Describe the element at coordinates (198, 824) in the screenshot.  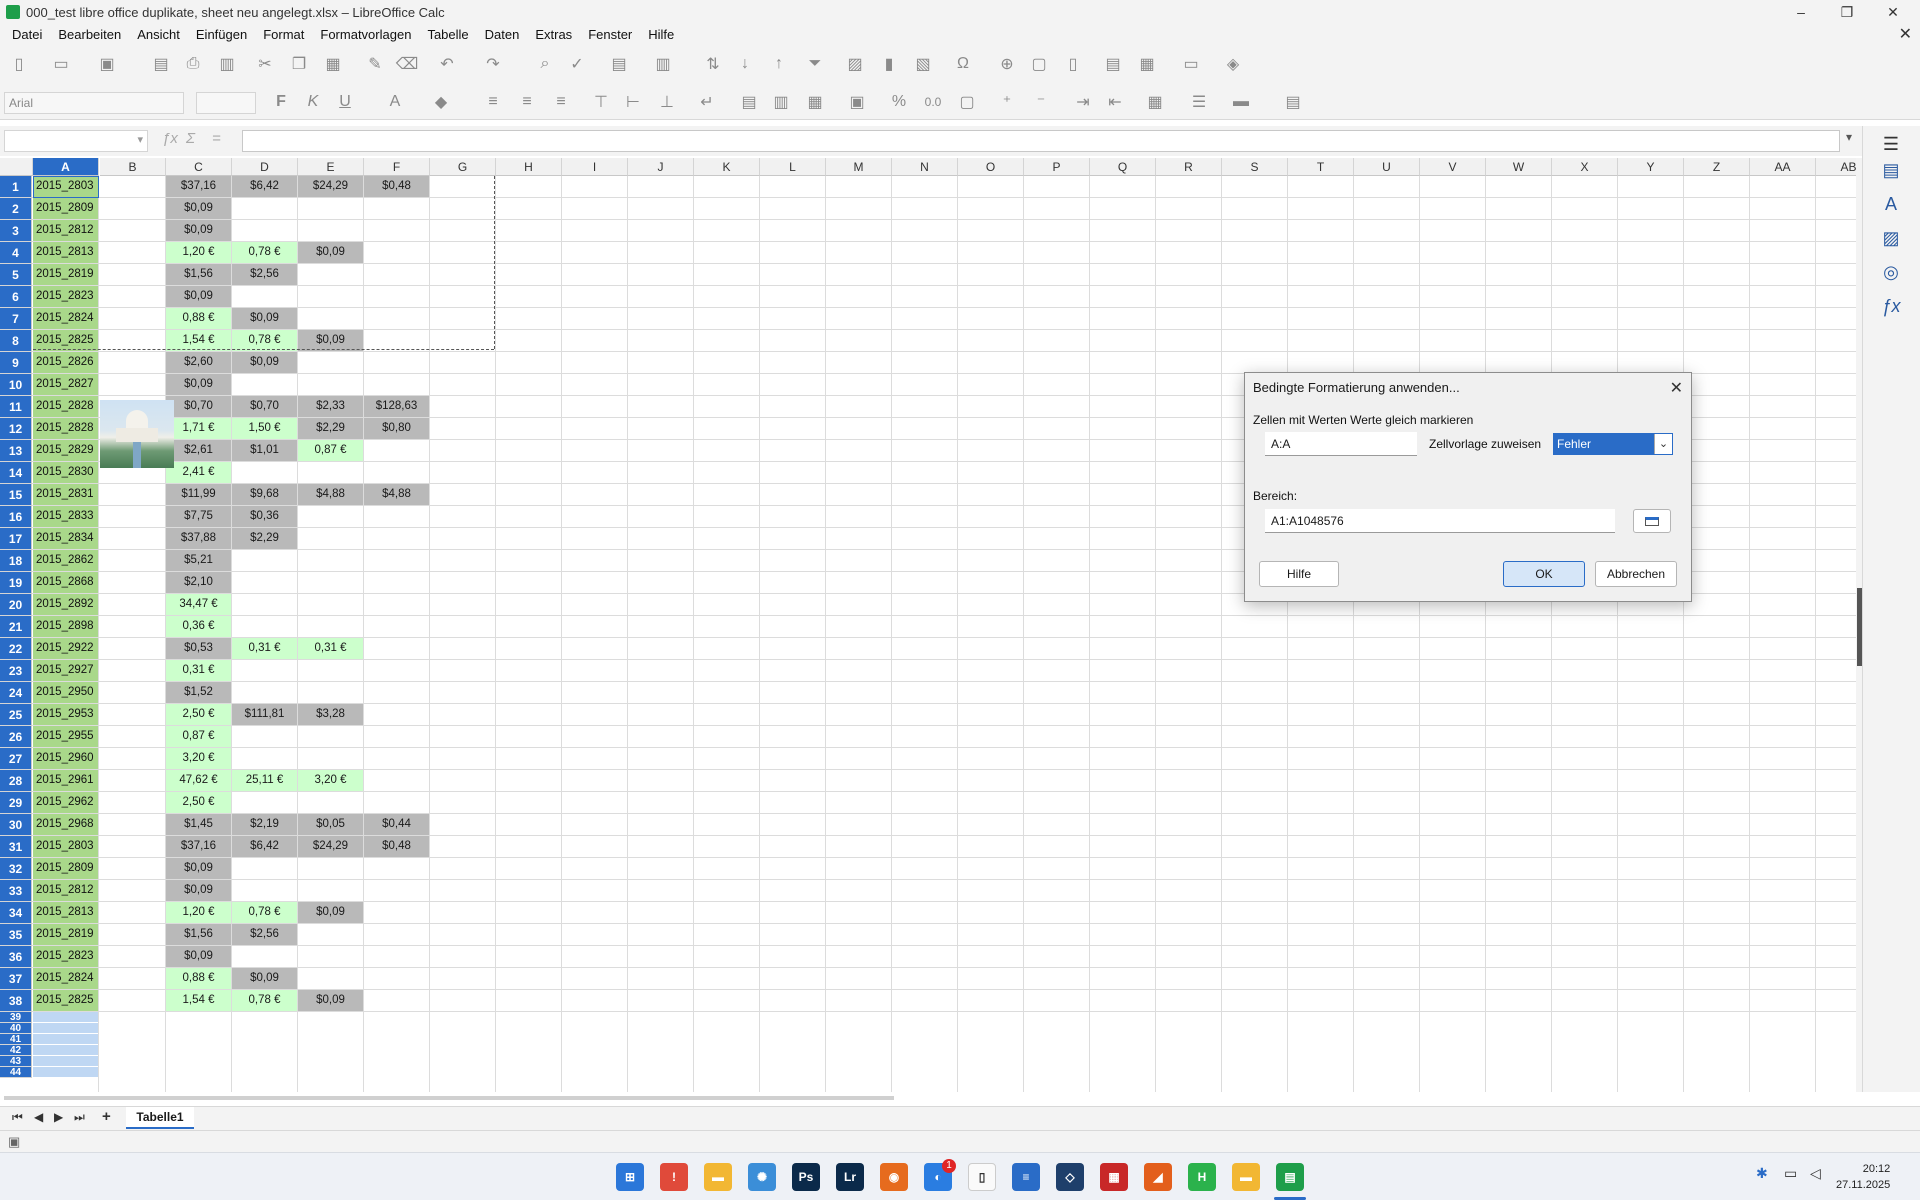
I see `cell-c: $1,45` at that location.